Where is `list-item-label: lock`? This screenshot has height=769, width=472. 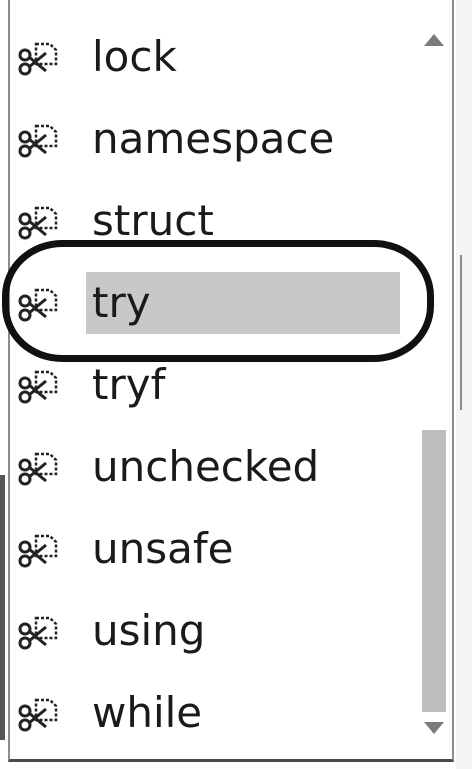 list-item-label: lock is located at coordinates (134, 56).